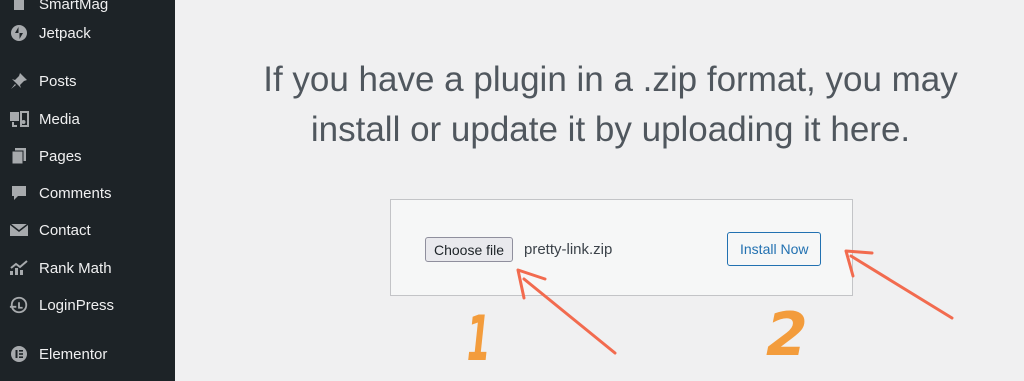 The width and height of the screenshot is (1024, 381). Describe the element at coordinates (65, 33) in the screenshot. I see `sidebar-item-label: Jetpack` at that location.